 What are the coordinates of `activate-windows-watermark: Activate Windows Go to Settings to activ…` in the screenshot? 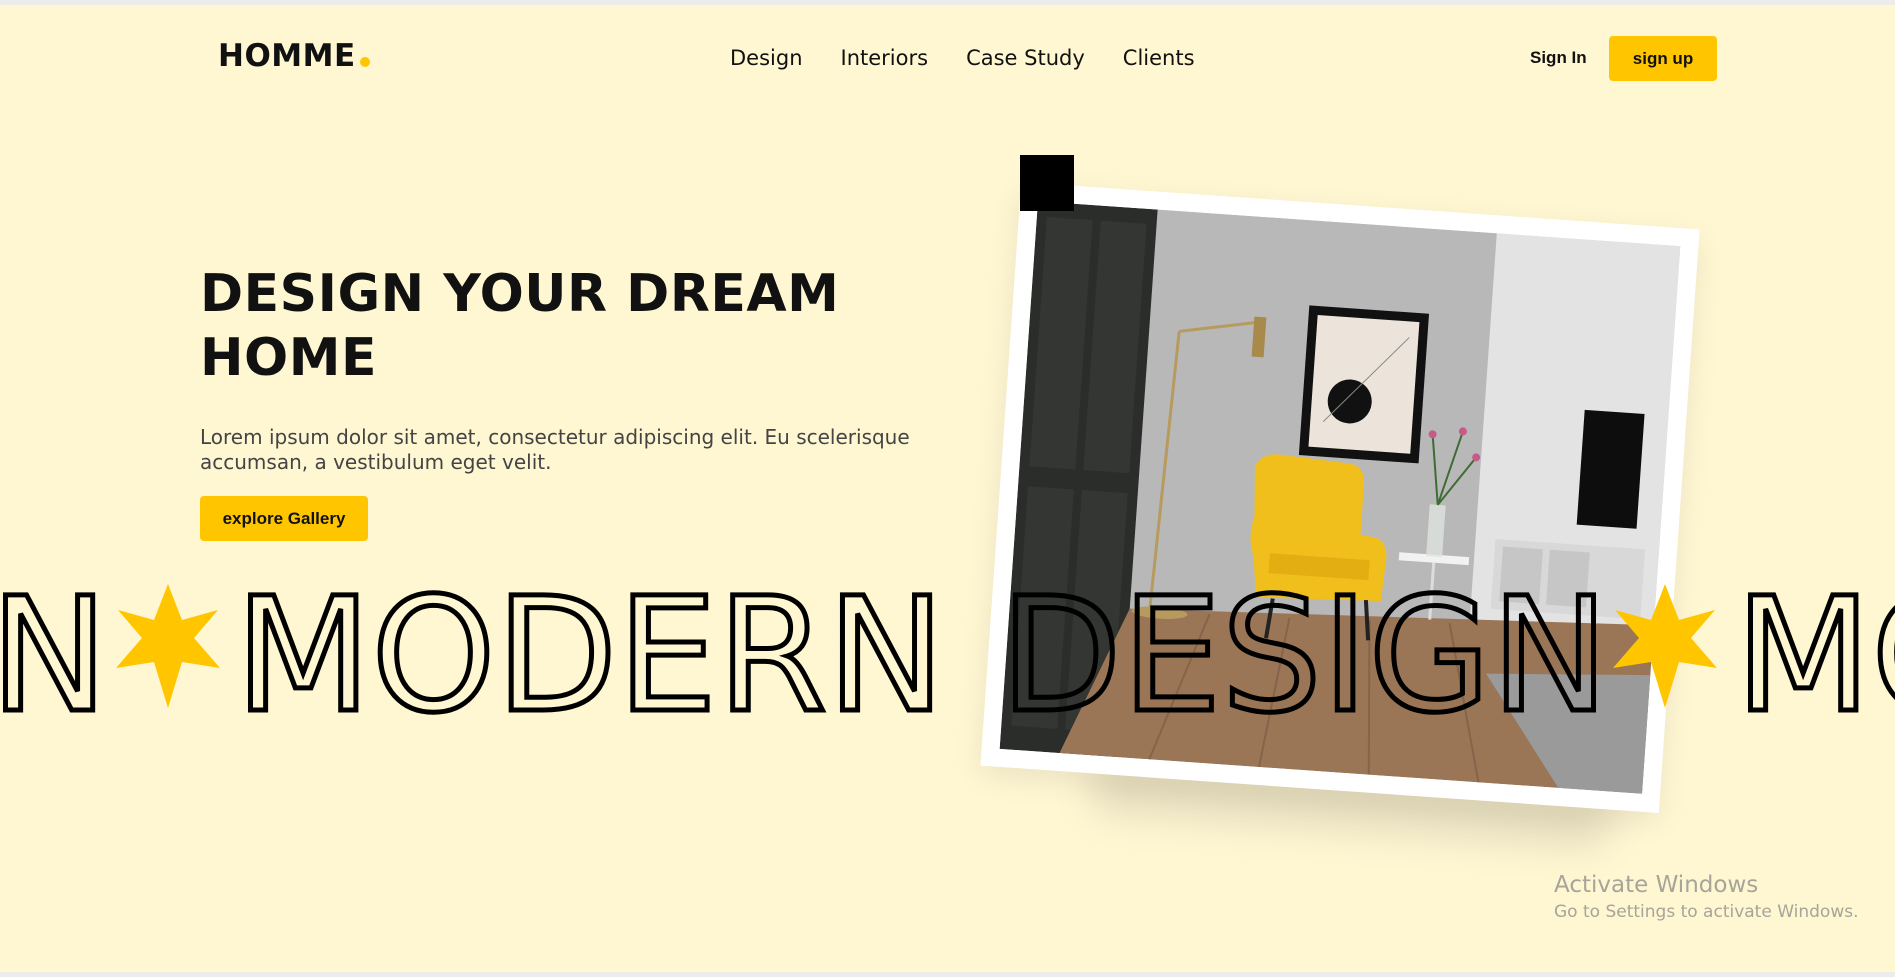 It's located at (1706, 897).